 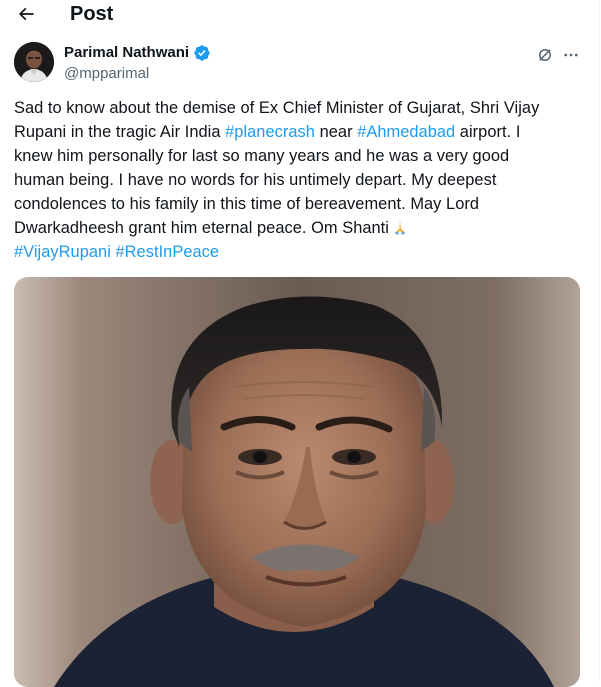 What do you see at coordinates (300, 252) in the screenshot?
I see `post-text-line: #VijayRupani #RestInPeace` at bounding box center [300, 252].